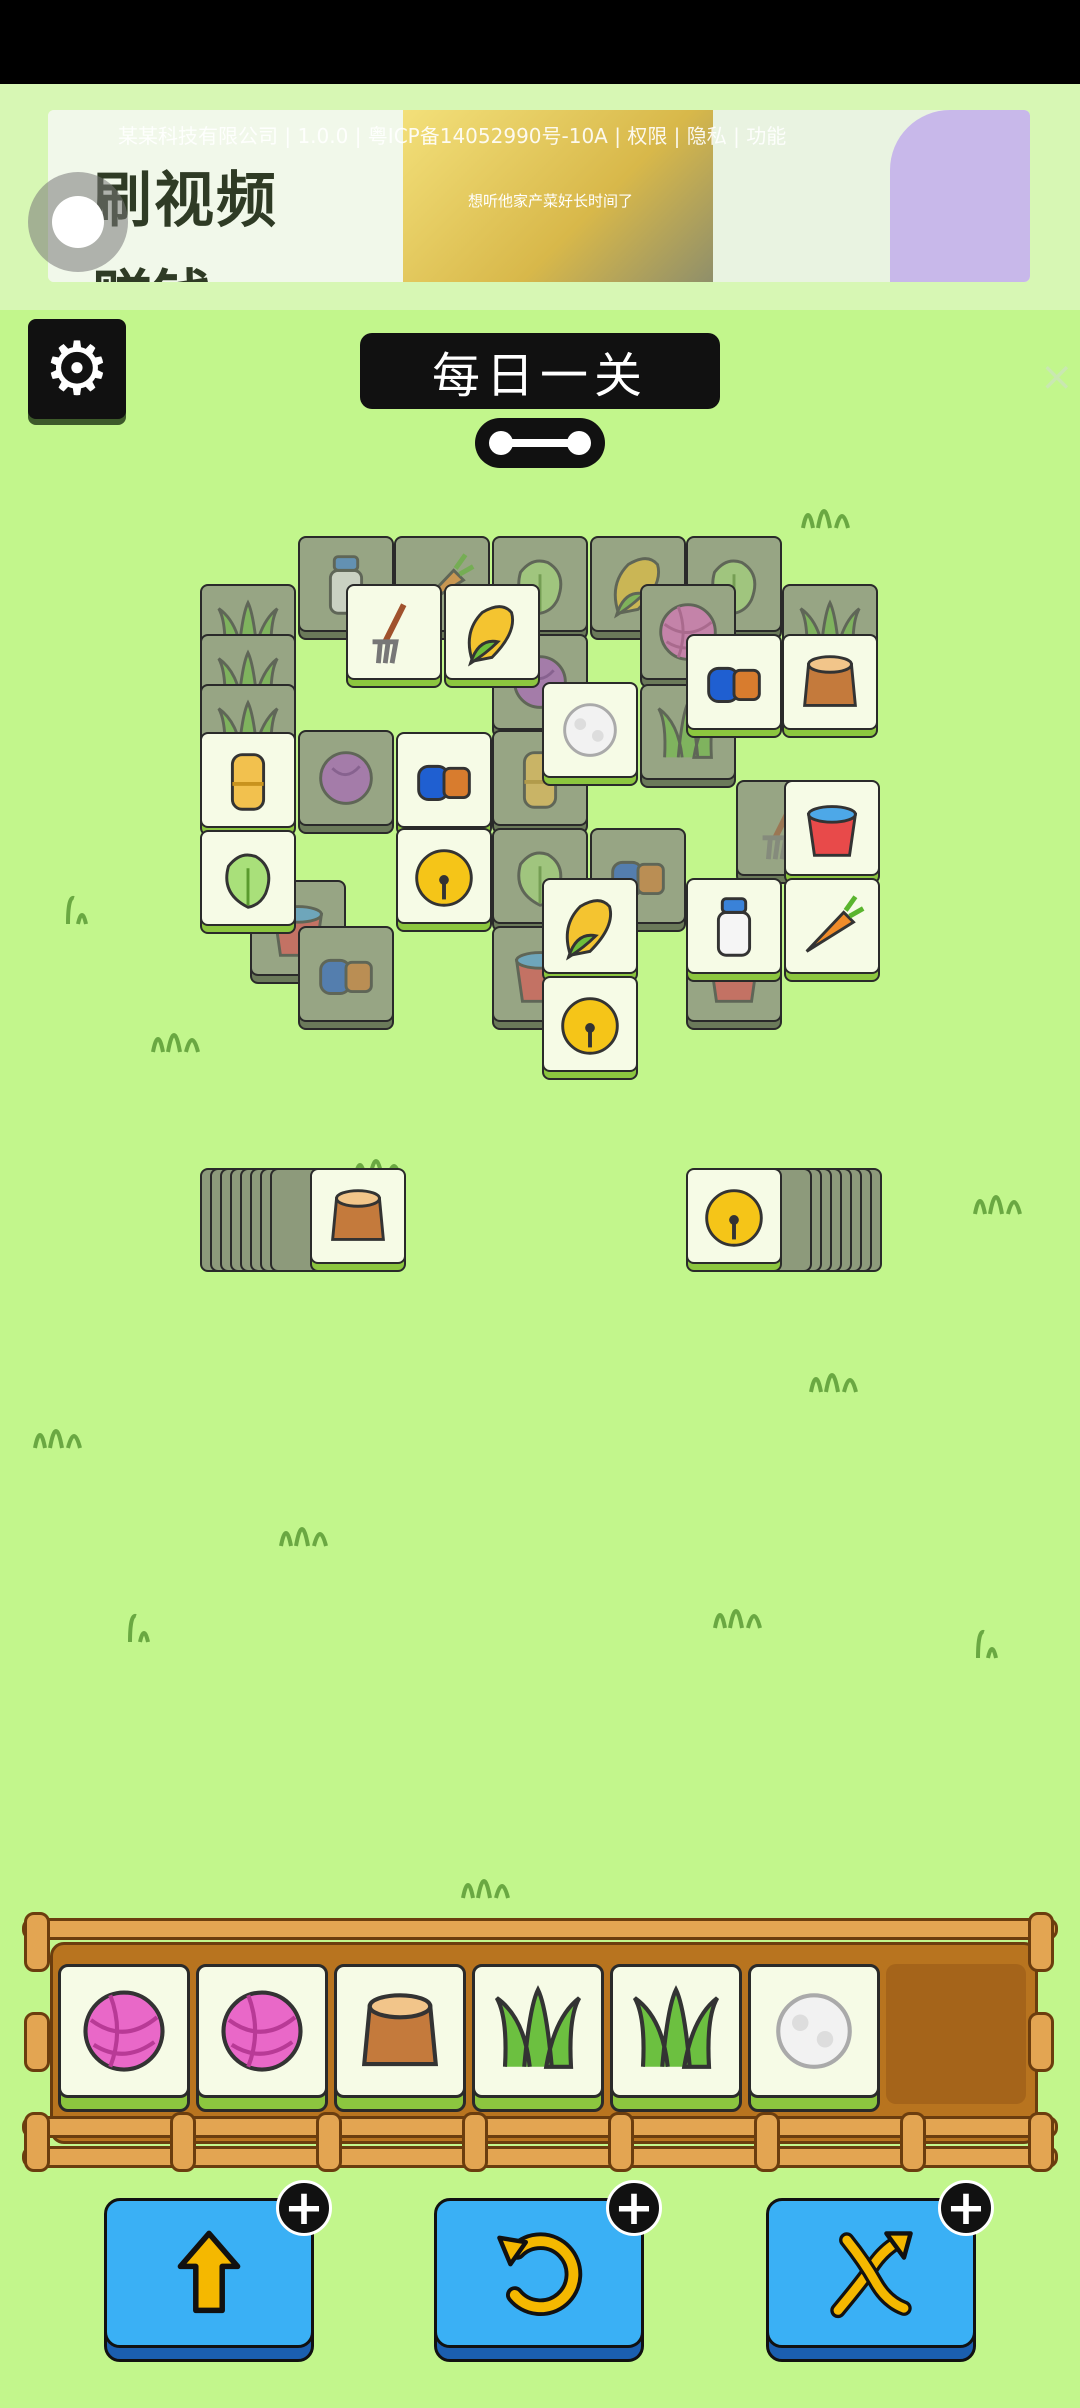 This screenshot has width=1080, height=2408. What do you see at coordinates (303, 1220) in the screenshot?
I see `left-side-stack` at bounding box center [303, 1220].